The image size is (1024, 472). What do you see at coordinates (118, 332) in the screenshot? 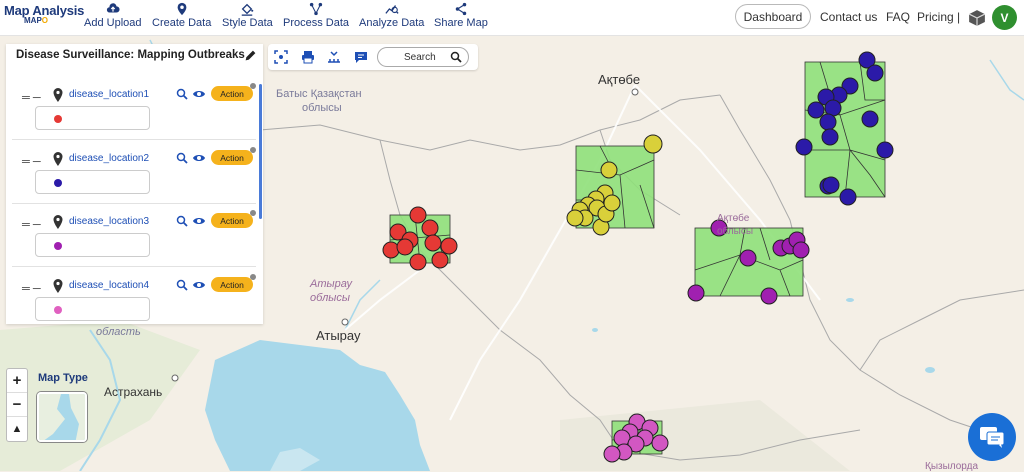
I see `map-label-oblast: область` at bounding box center [118, 332].